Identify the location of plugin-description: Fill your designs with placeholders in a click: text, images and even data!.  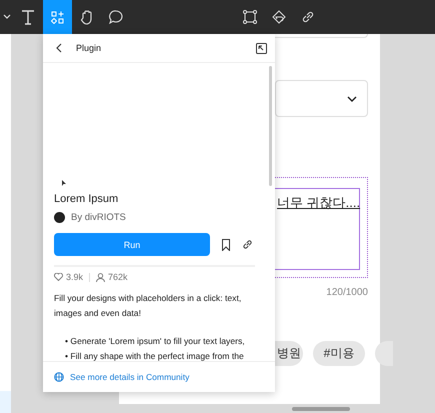
(148, 306).